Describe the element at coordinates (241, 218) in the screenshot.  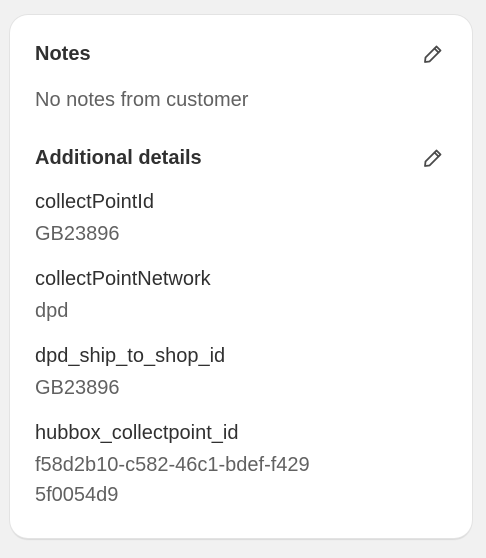
I see `detail-collect-point-id: collectPointId GB23896` at that location.